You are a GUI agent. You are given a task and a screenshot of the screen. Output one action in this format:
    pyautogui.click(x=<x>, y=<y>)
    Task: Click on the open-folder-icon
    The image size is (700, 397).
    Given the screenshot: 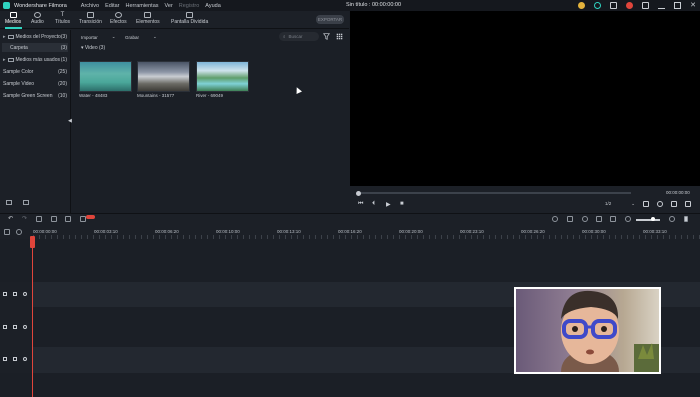 What is the action you would take?
    pyautogui.click(x=26, y=202)
    